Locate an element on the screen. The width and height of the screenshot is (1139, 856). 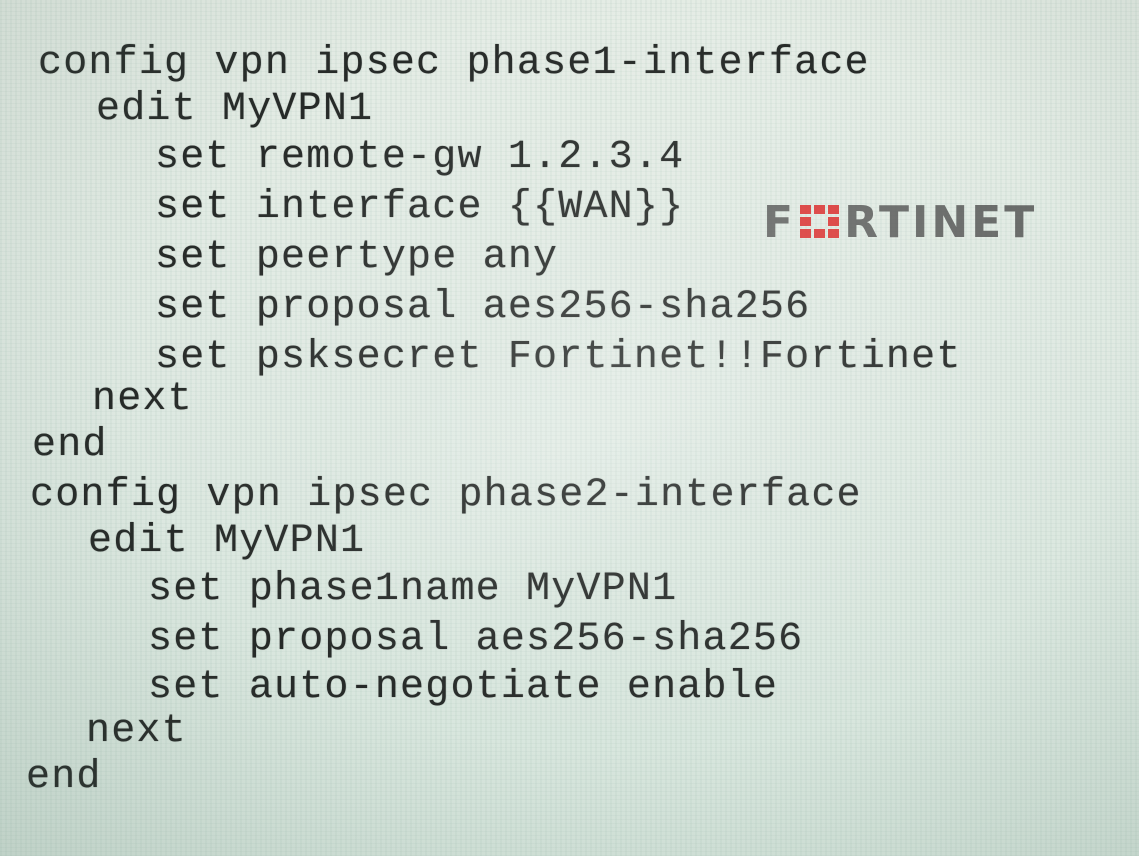
code-line-psksecret: set psksecret Fortinet!!Fortinet is located at coordinates (558, 357).